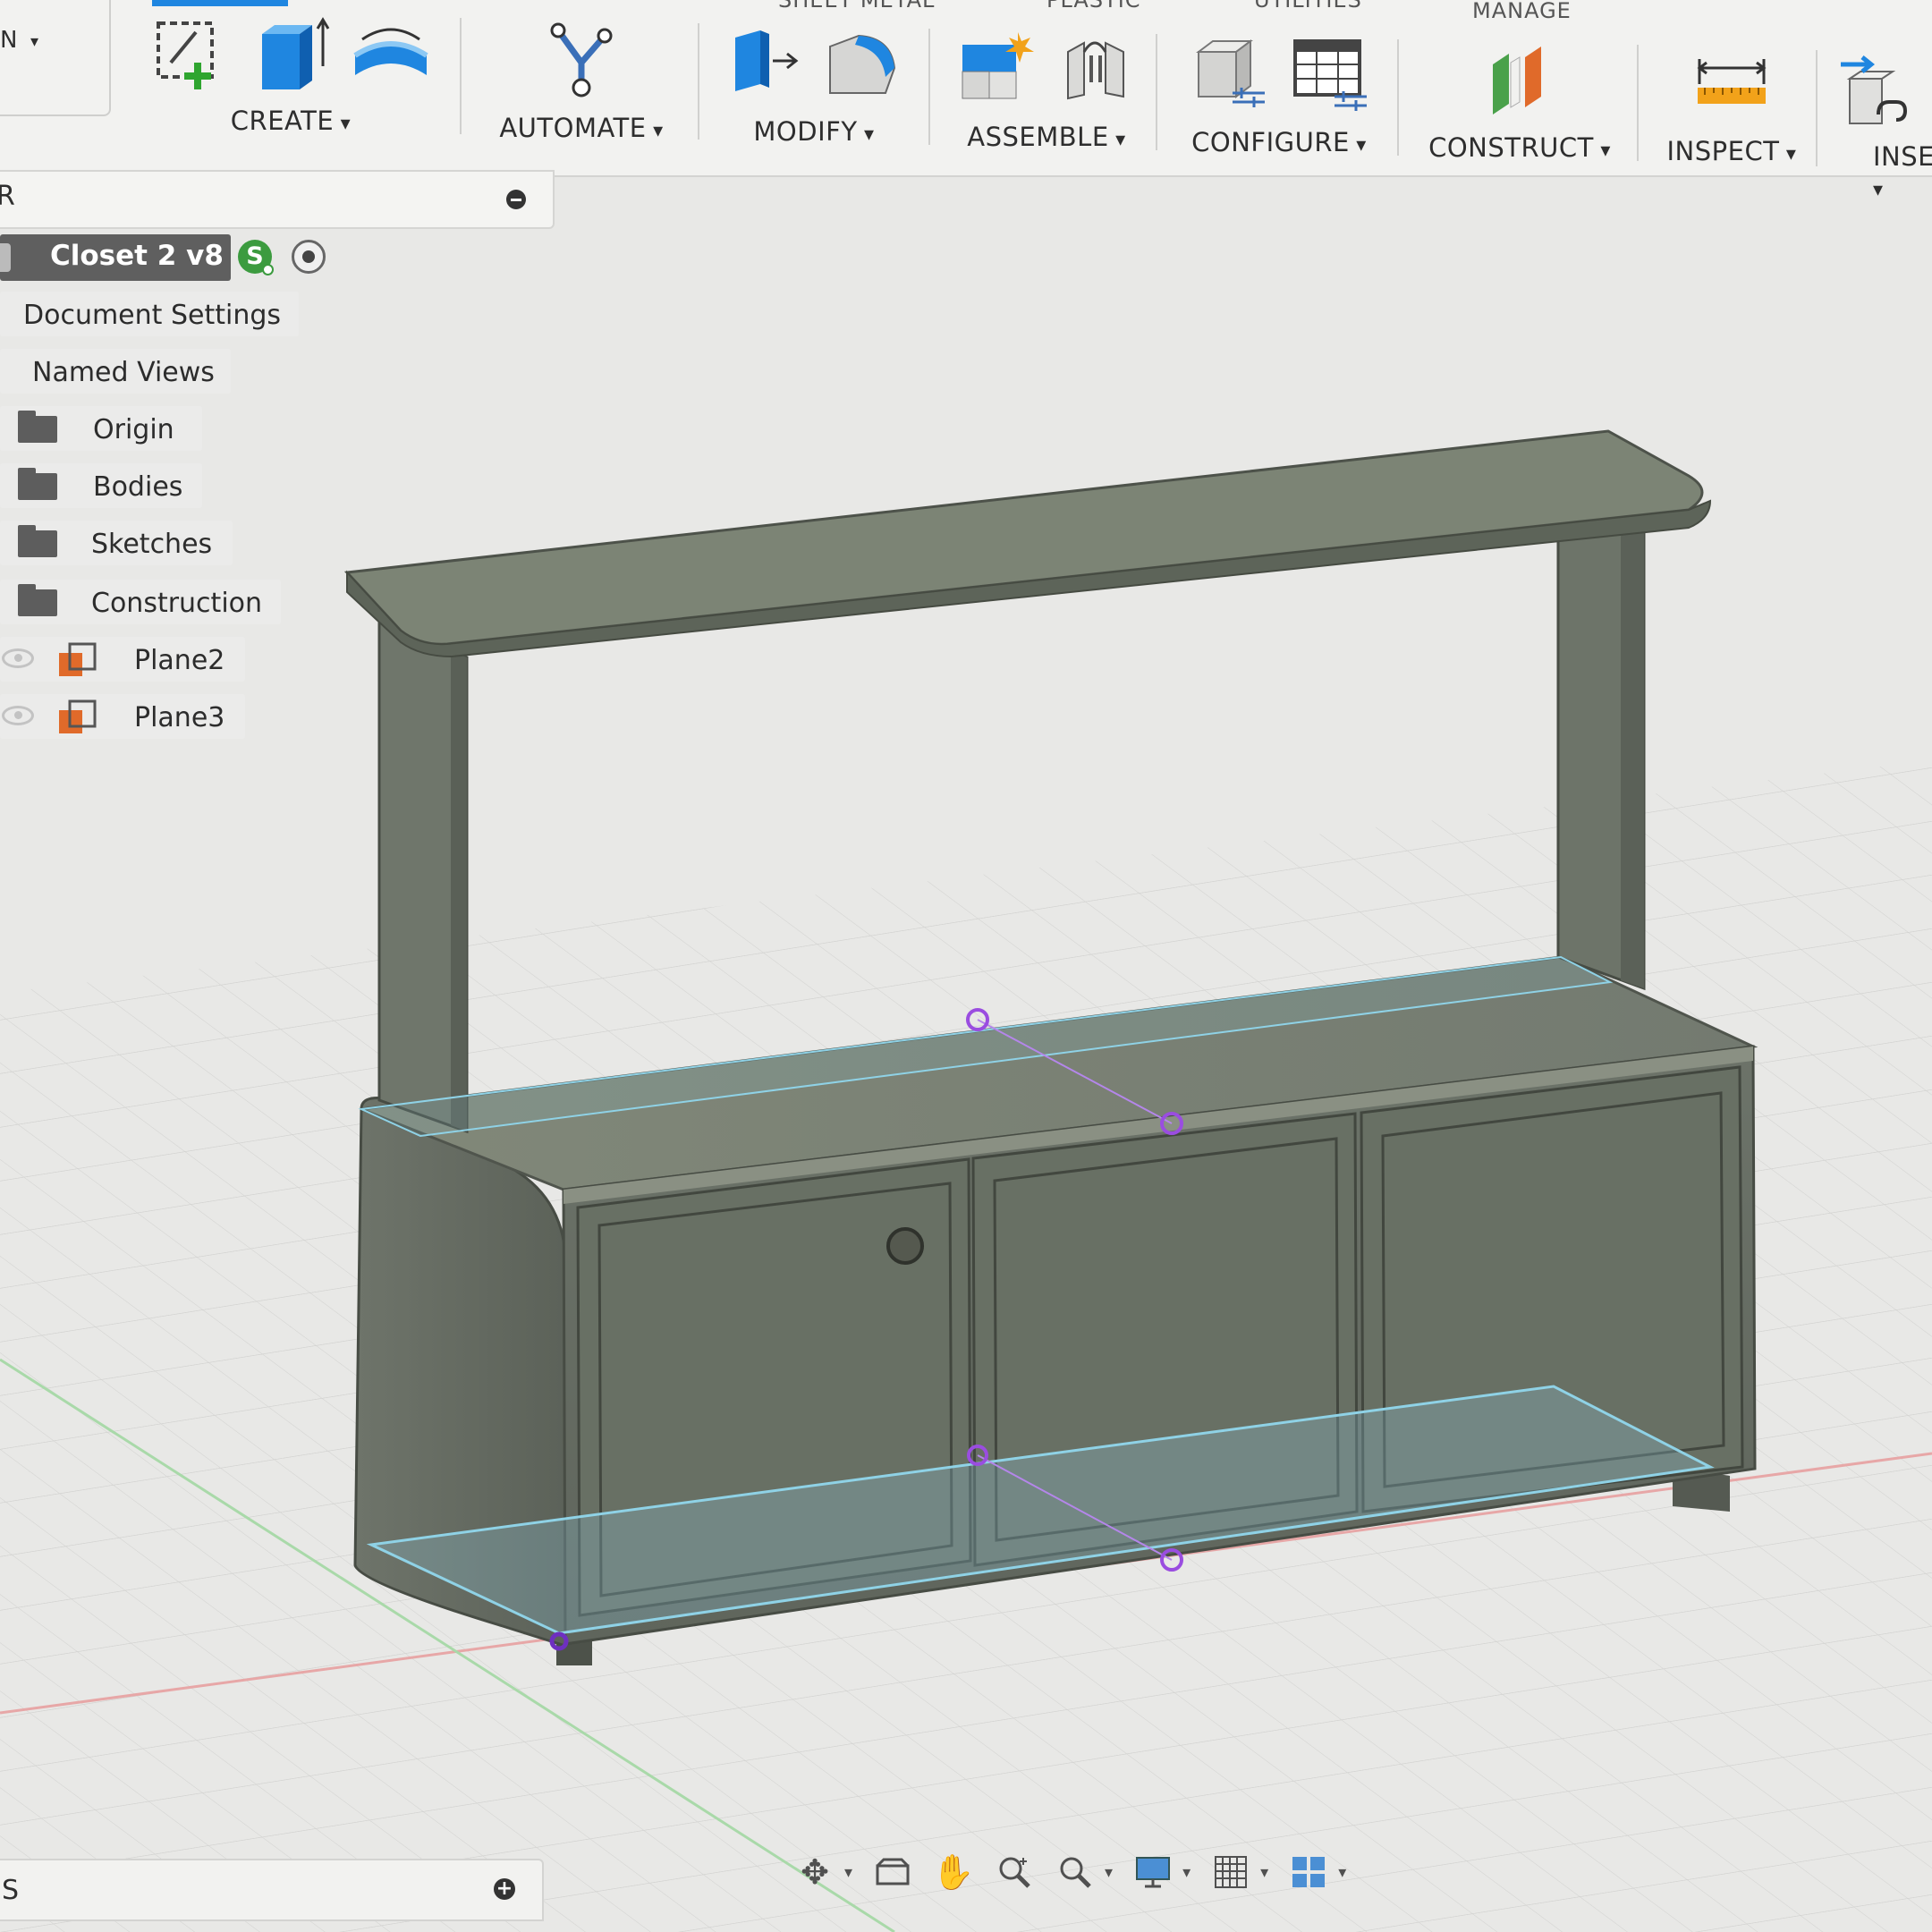 The image size is (1932, 1932). I want to click on press-pull-icon, so click(764, 62).